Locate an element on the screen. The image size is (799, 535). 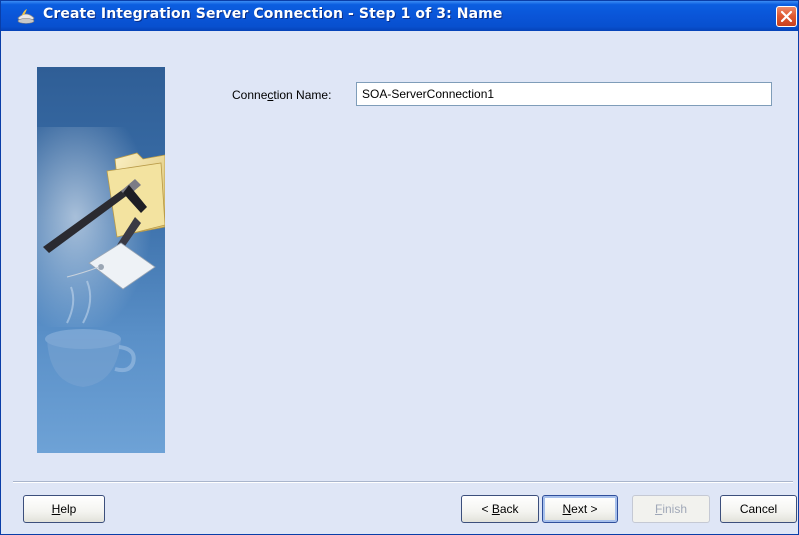
footer-separator is located at coordinates (403, 482).